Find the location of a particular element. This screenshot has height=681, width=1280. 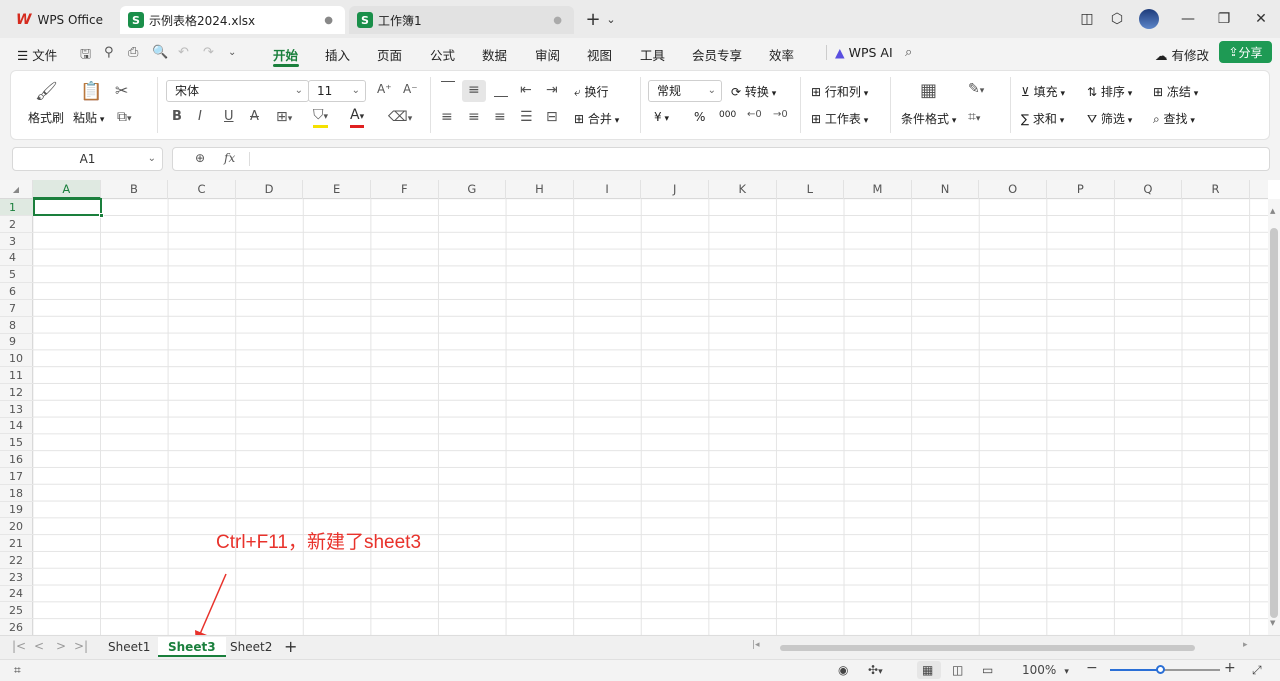

row-header: 8 is located at coordinates (16, 325).